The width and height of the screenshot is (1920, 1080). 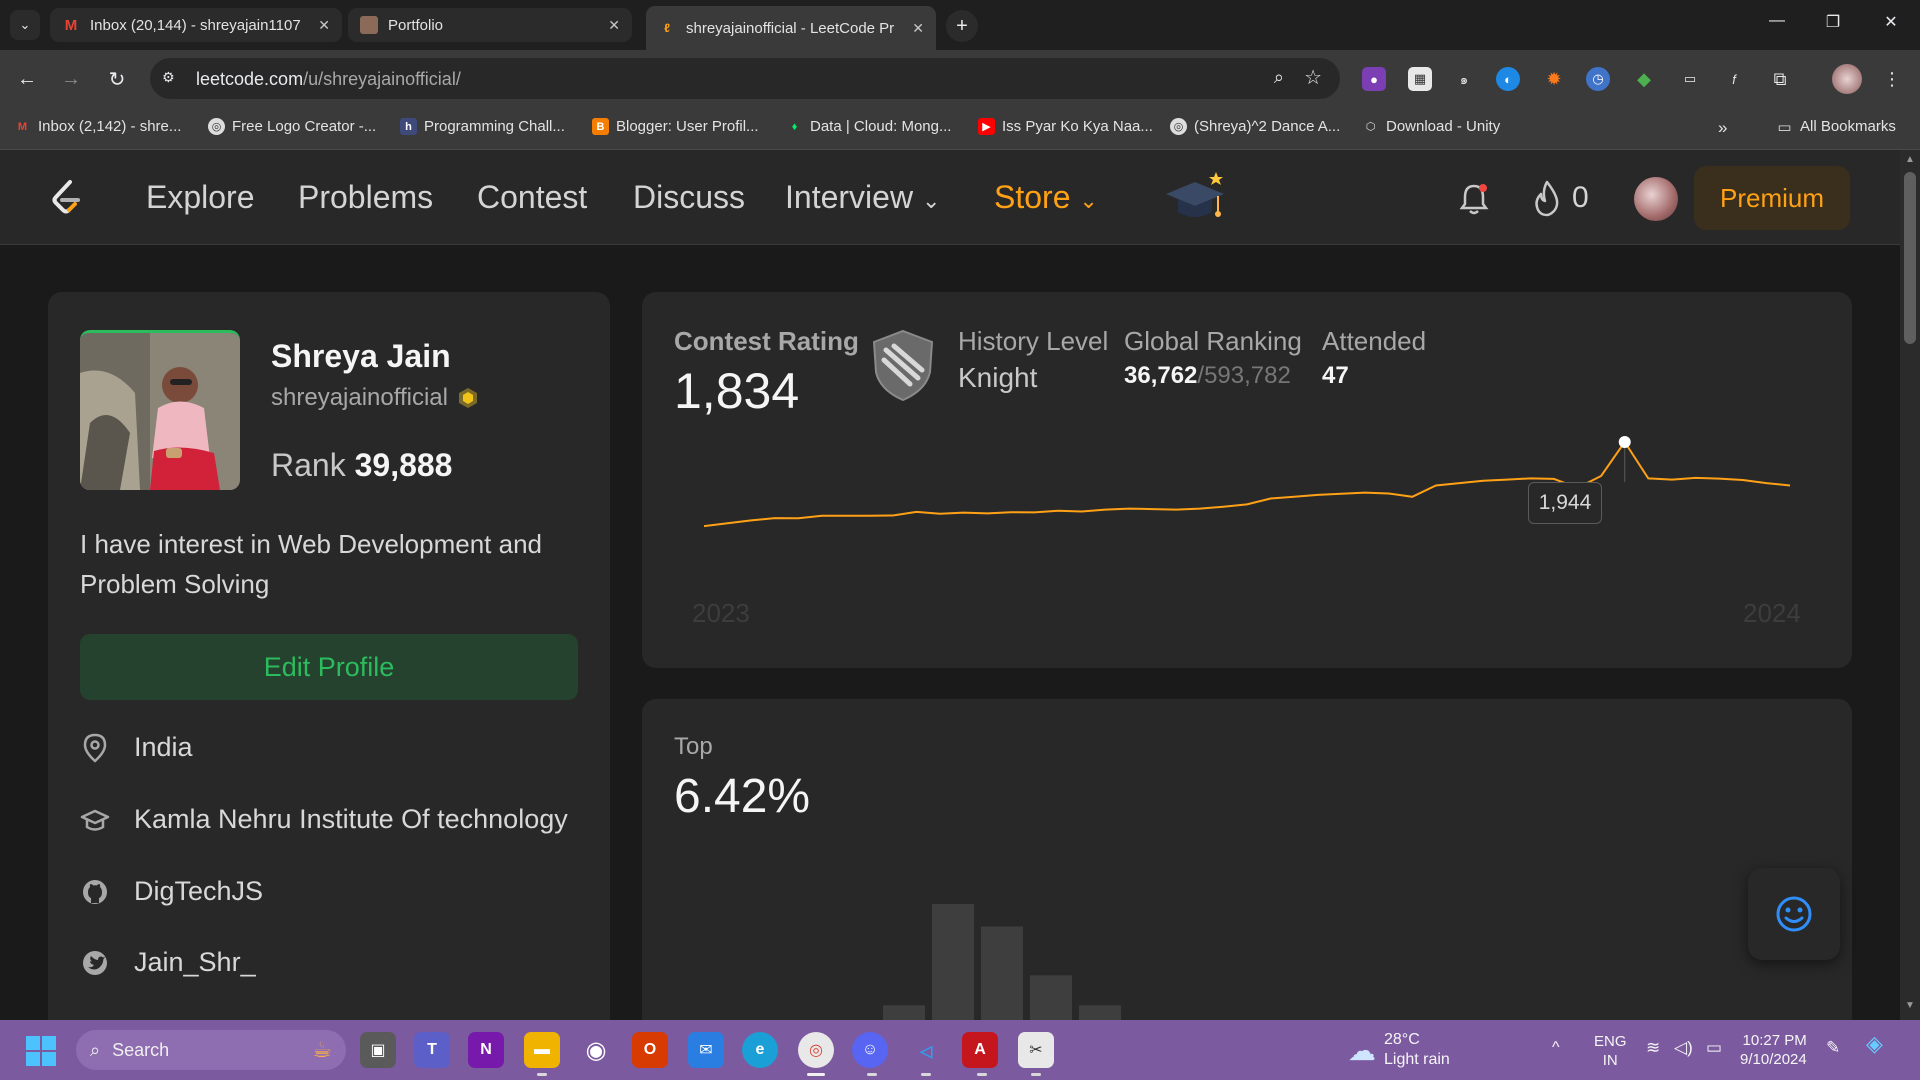 I want to click on tab-leetcode: ℓ shreyajainofficial - LeetCode Pr ✕, so click(x=791, y=28).